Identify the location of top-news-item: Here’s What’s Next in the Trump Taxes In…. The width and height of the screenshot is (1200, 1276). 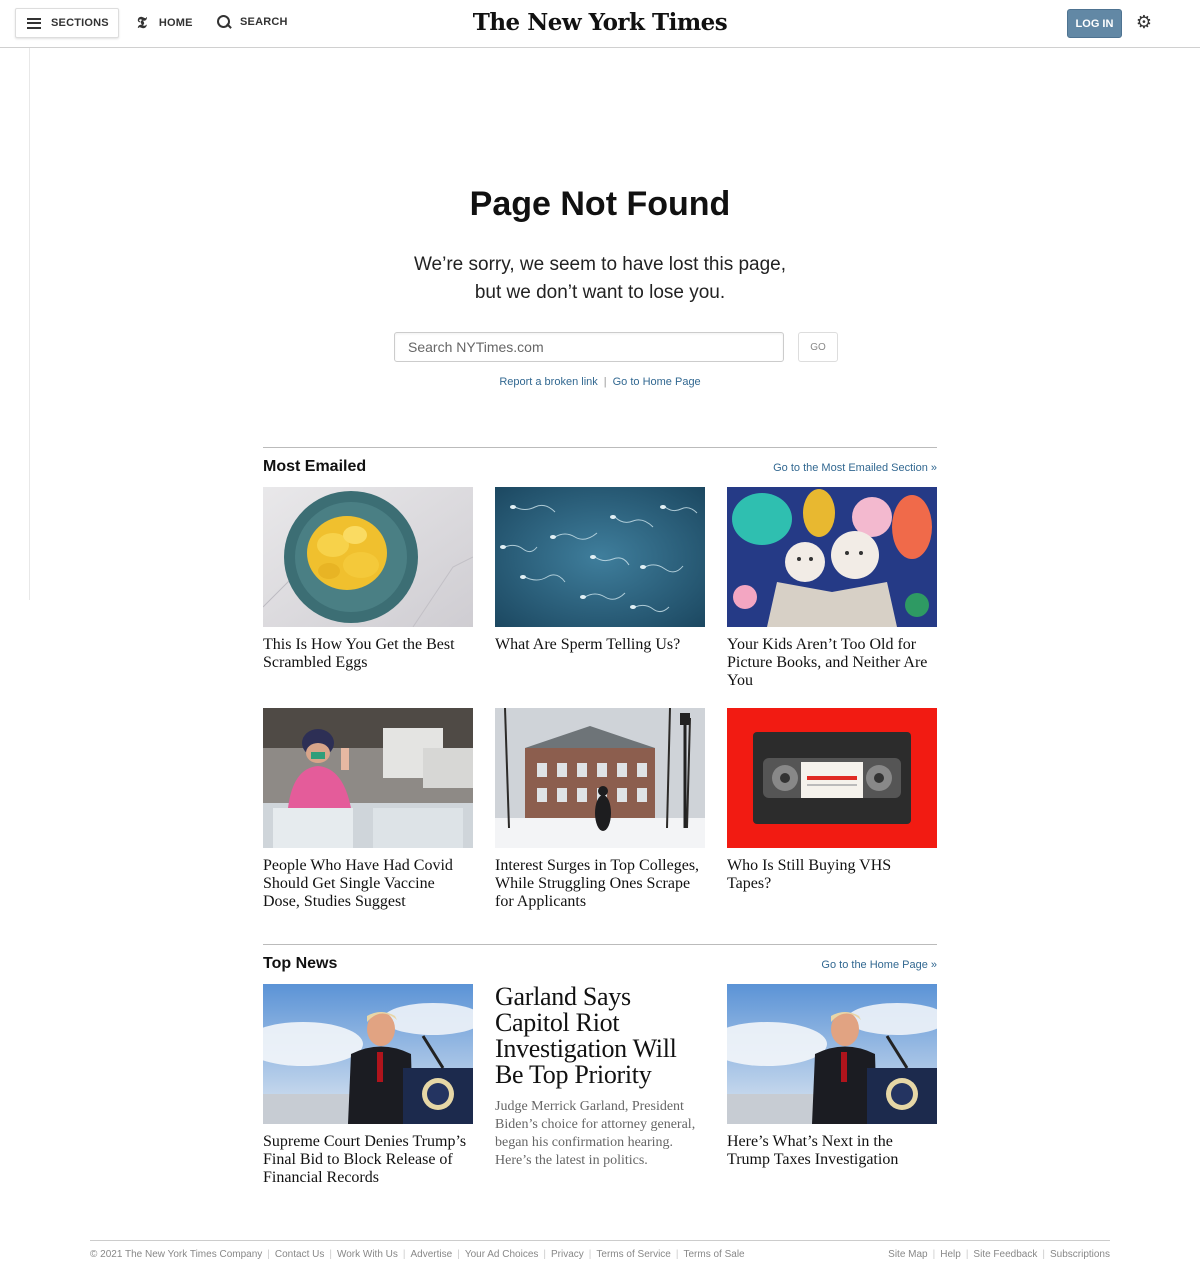
(832, 1076).